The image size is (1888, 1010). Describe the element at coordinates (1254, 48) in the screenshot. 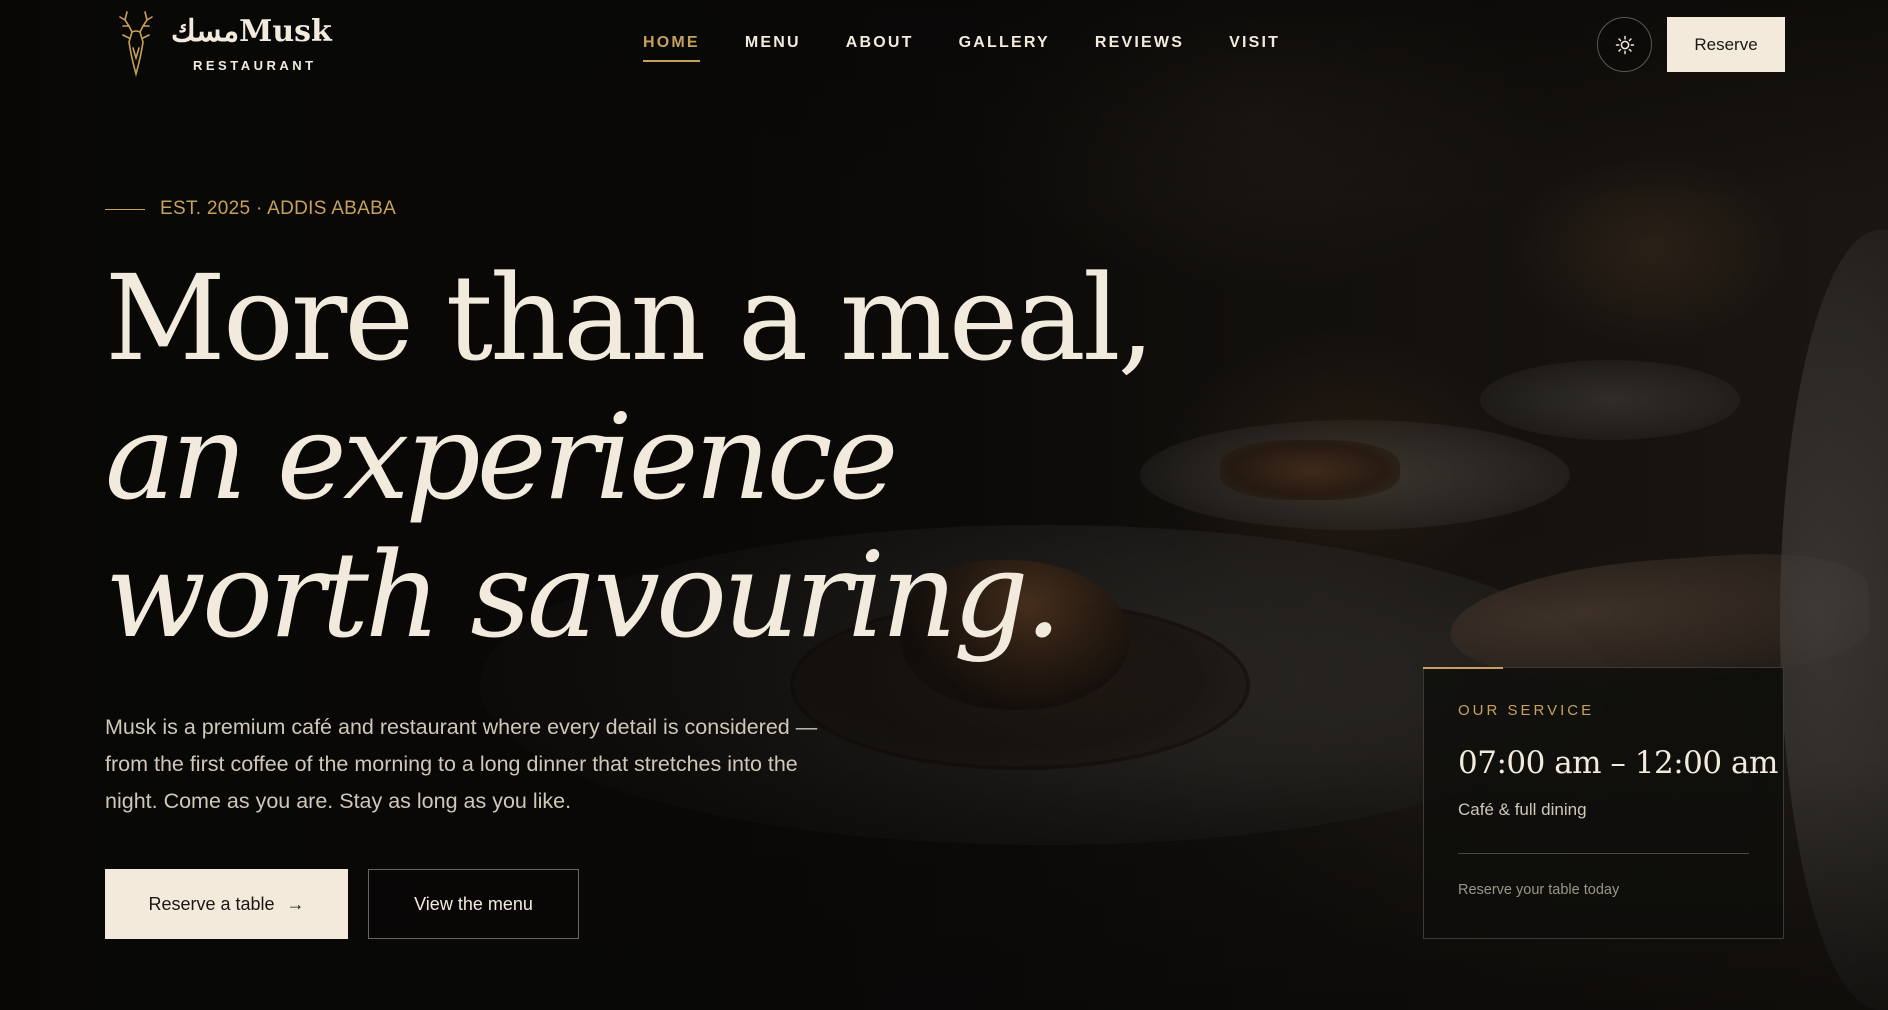

I see `nav-item-visit: VISIT` at that location.